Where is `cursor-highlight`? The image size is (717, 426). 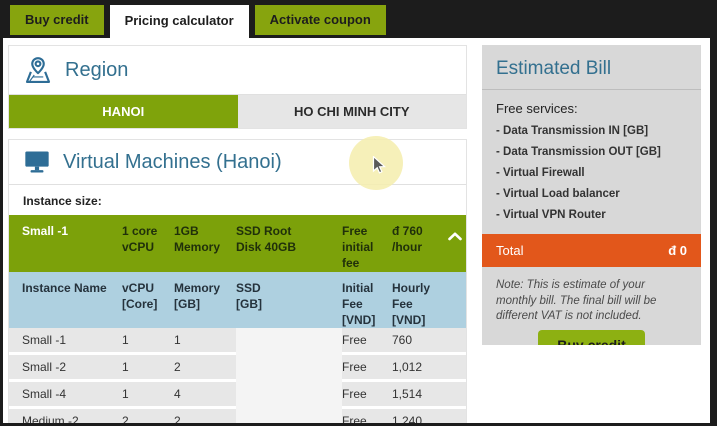 cursor-highlight is located at coordinates (376, 163).